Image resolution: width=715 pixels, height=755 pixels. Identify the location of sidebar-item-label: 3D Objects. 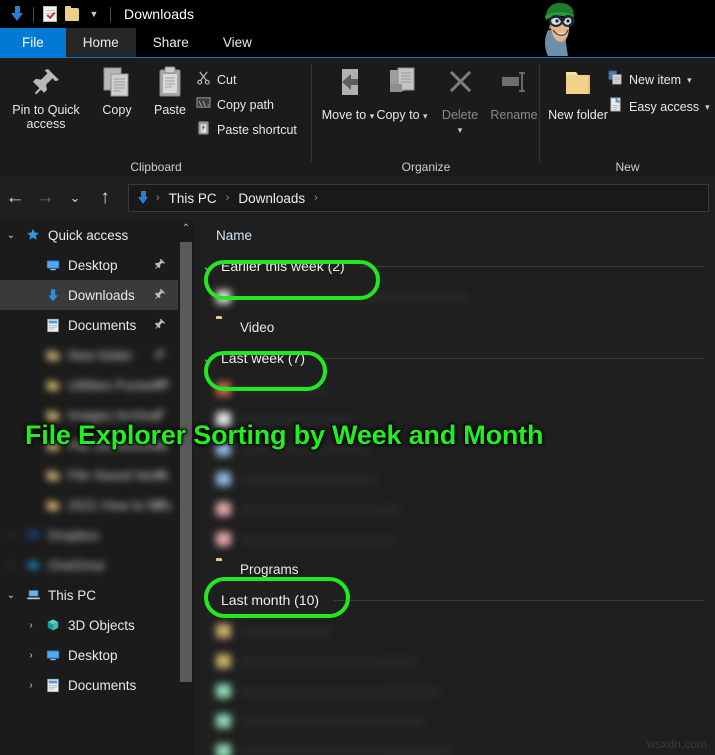
(101, 625).